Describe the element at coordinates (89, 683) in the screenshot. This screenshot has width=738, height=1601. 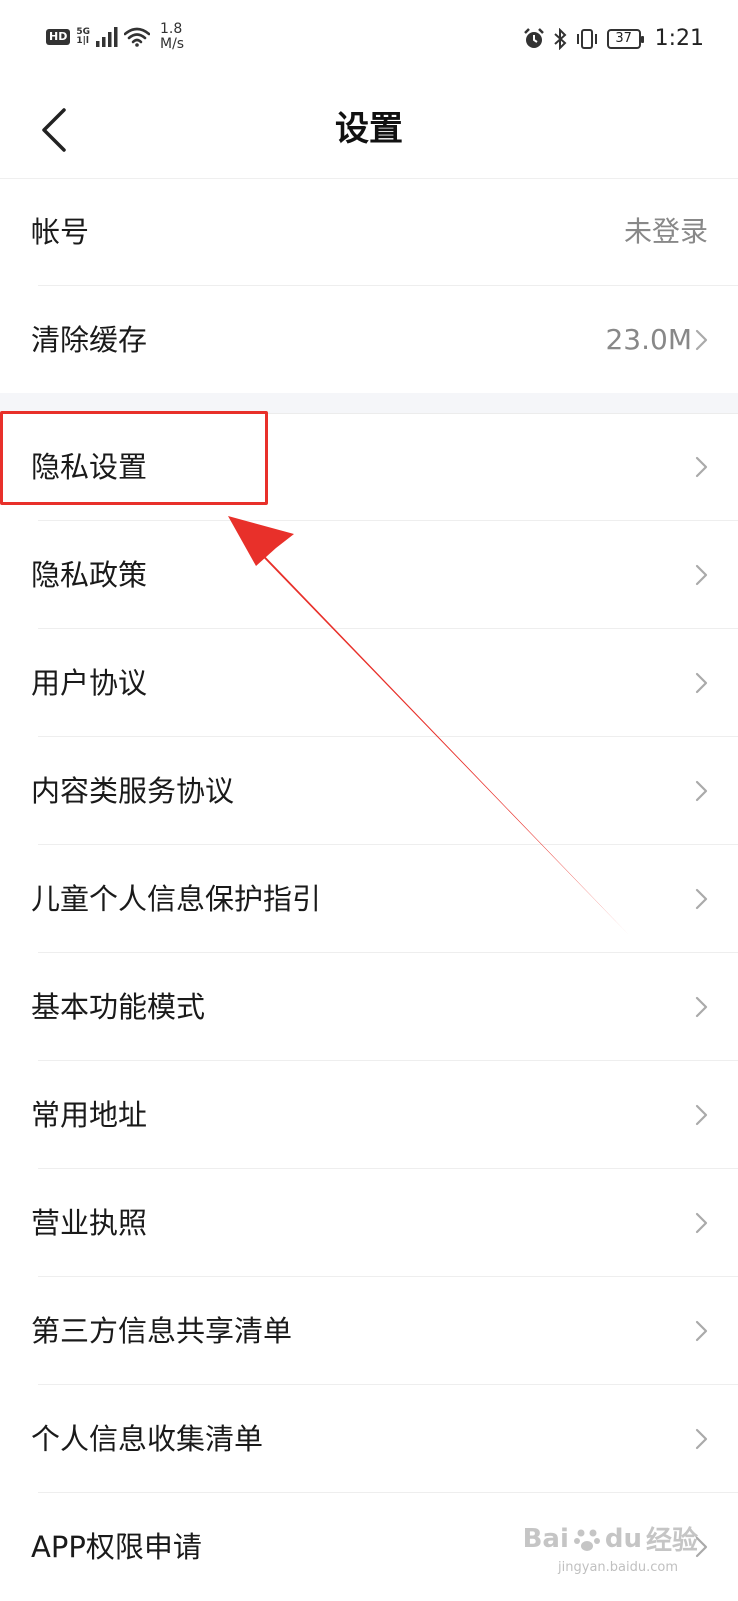
I see `row-label: 用户协议` at that location.